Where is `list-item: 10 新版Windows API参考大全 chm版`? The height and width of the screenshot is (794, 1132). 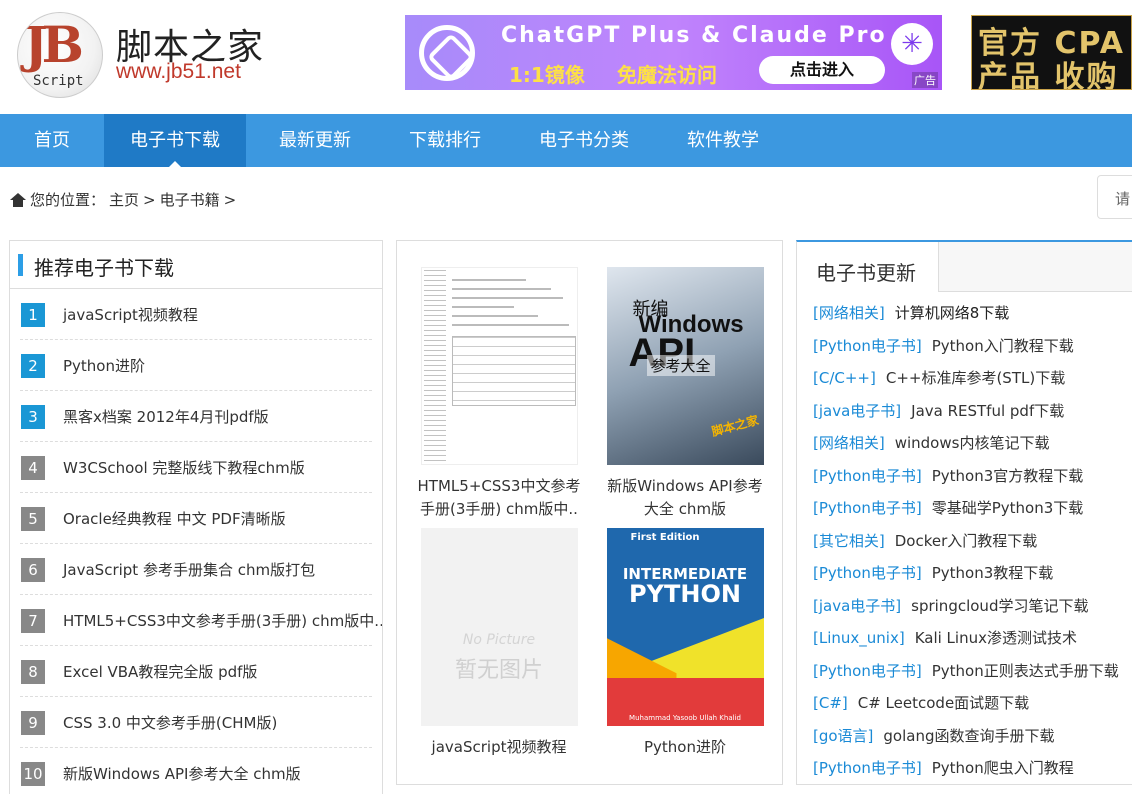
list-item: 10 新版Windows API参考大全 chm版 is located at coordinates (196, 771).